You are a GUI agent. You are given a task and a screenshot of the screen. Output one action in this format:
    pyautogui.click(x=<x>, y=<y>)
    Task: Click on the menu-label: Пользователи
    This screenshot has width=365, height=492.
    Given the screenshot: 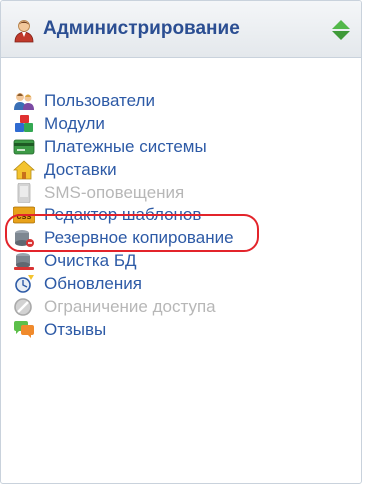 What is the action you would take?
    pyautogui.click(x=99, y=101)
    